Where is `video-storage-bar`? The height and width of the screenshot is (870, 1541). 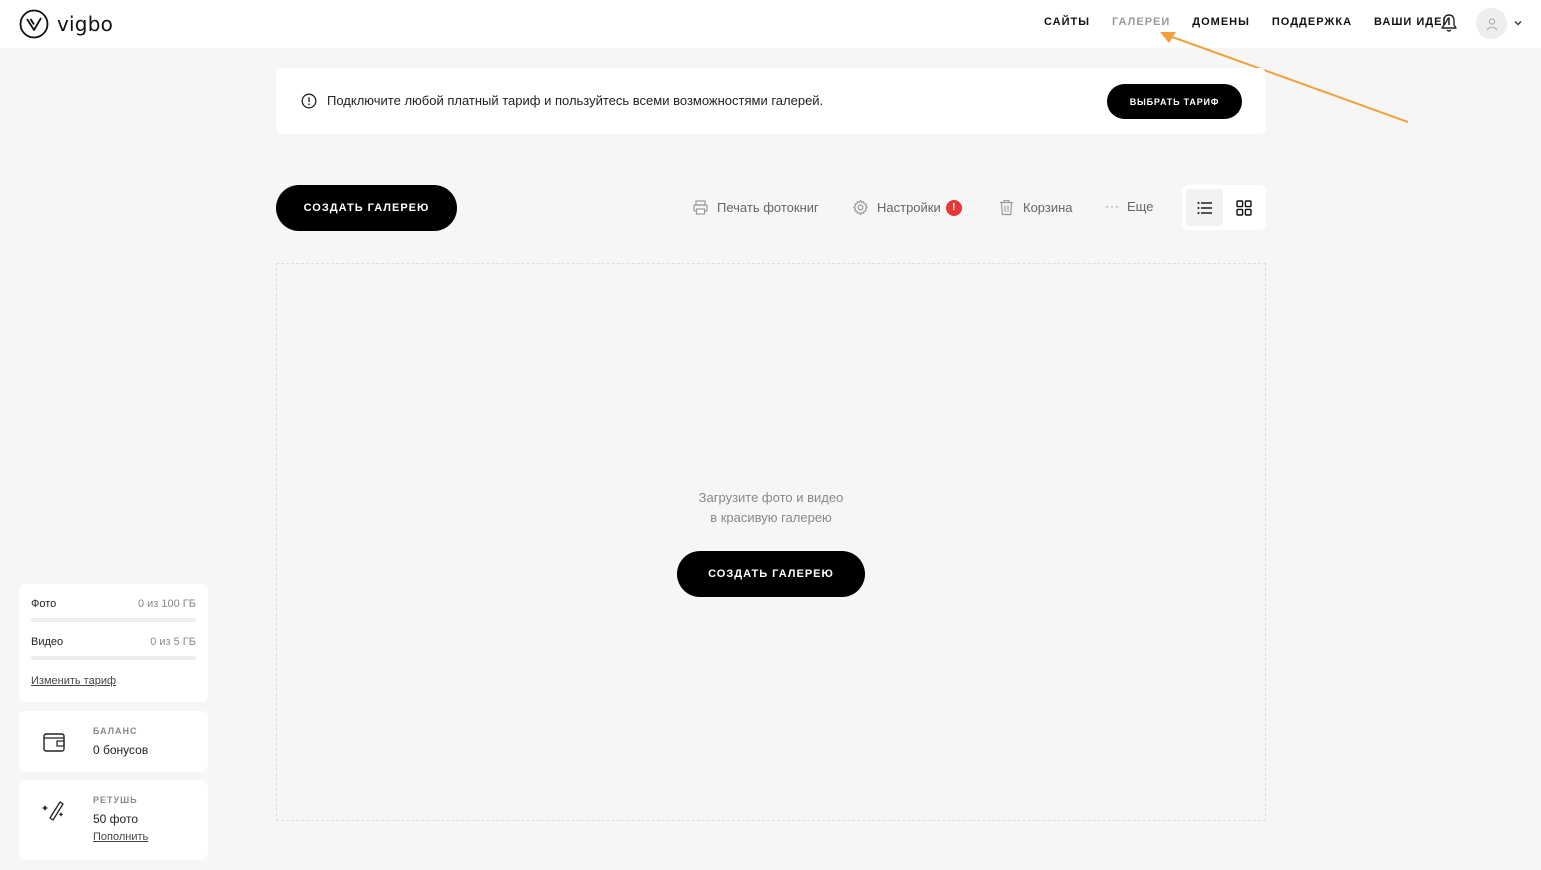 video-storage-bar is located at coordinates (113, 658).